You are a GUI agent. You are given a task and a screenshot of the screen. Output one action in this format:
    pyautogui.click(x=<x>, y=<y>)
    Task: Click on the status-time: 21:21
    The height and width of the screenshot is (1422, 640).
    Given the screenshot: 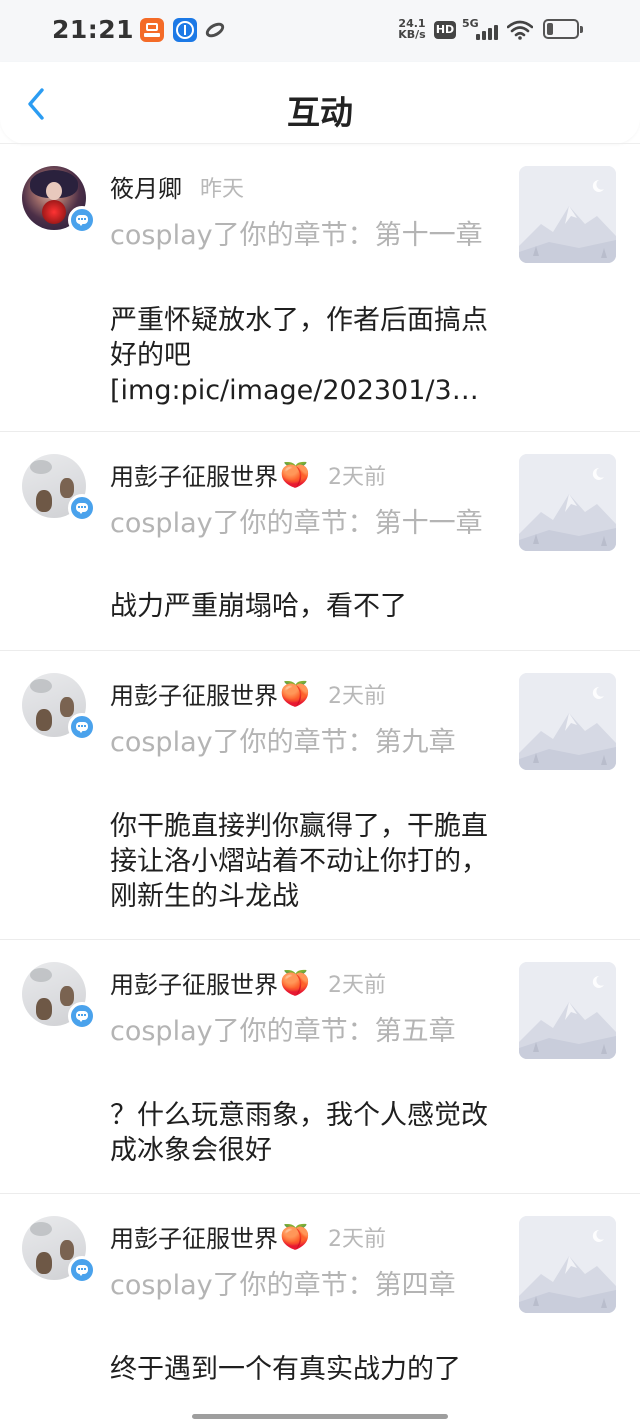 What is the action you would take?
    pyautogui.click(x=93, y=29)
    